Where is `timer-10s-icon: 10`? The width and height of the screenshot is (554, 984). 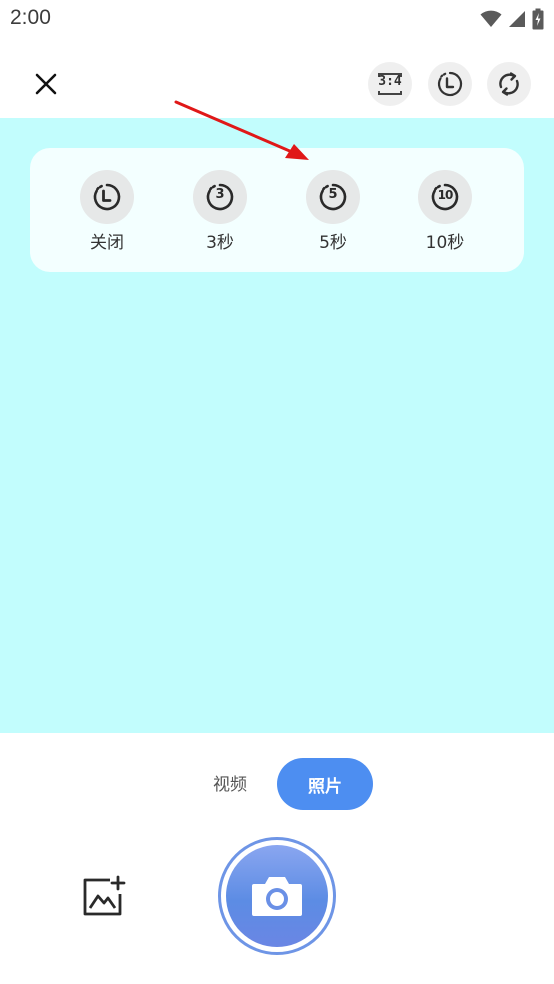
timer-10s-icon: 10 is located at coordinates (445, 197).